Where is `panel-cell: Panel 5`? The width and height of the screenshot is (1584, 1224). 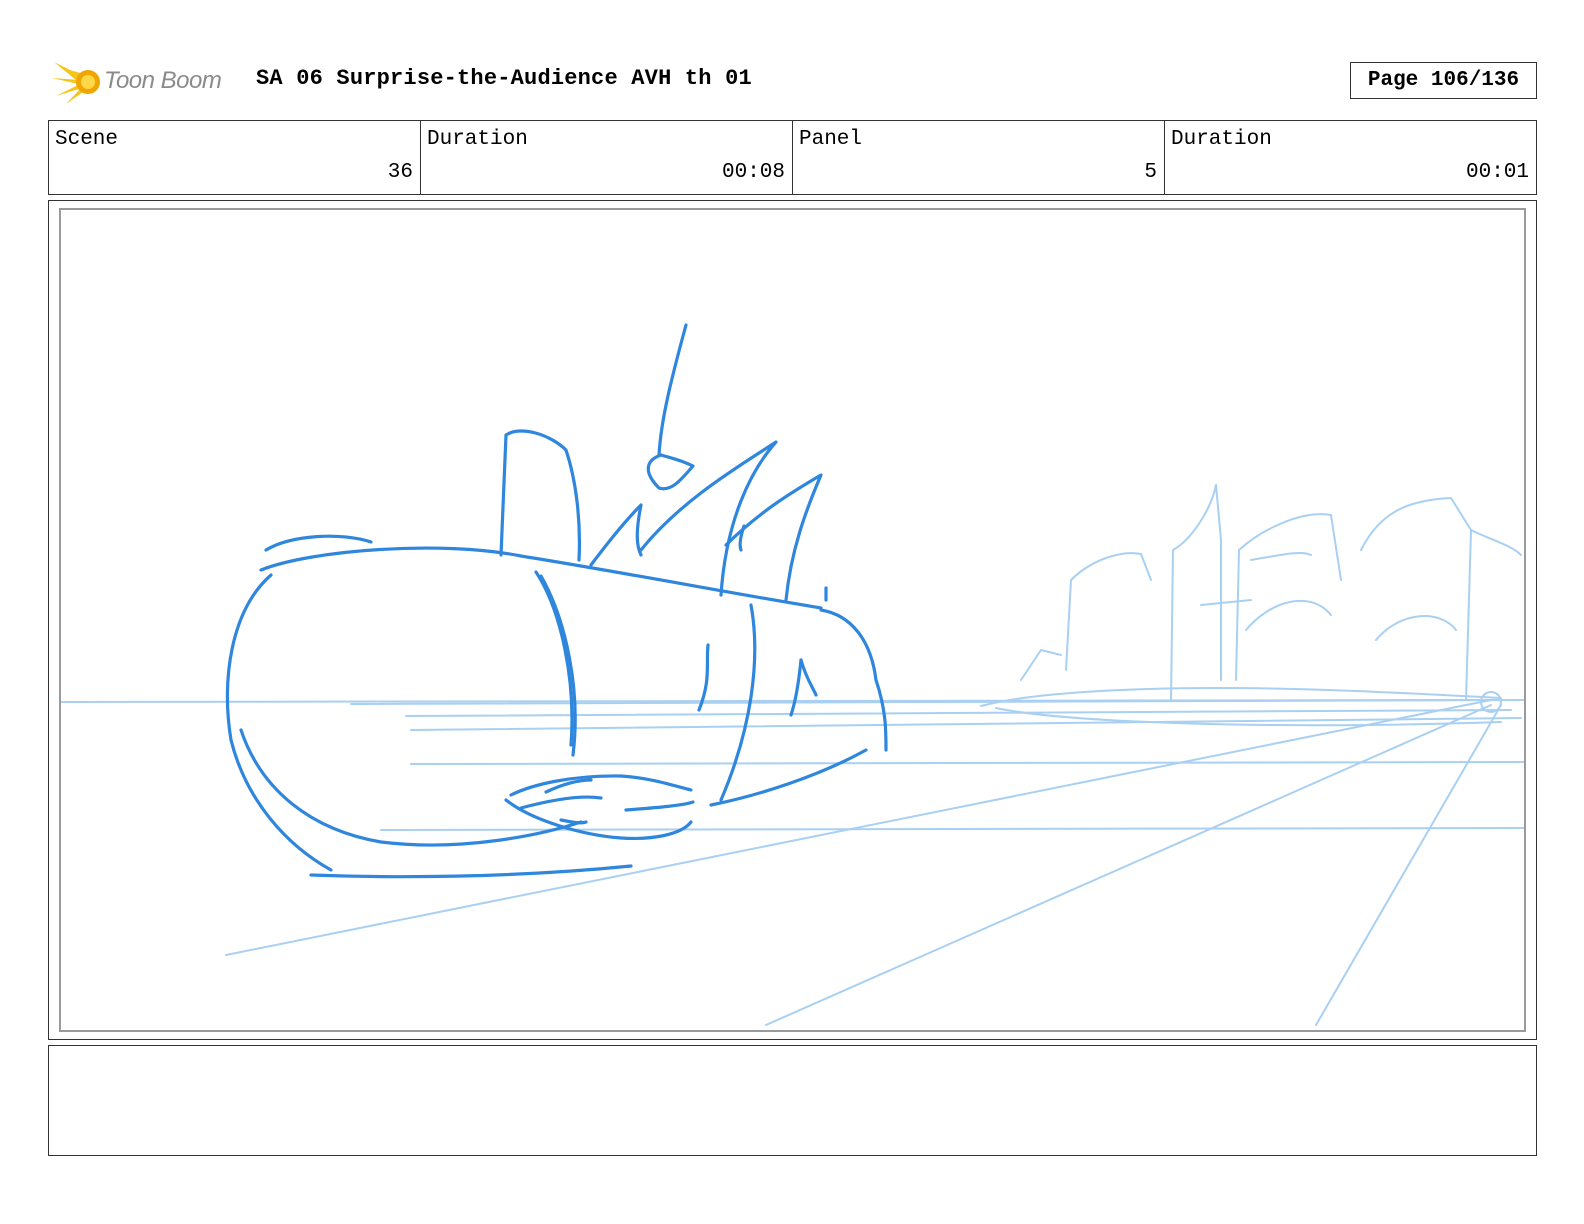 panel-cell: Panel 5 is located at coordinates (979, 157).